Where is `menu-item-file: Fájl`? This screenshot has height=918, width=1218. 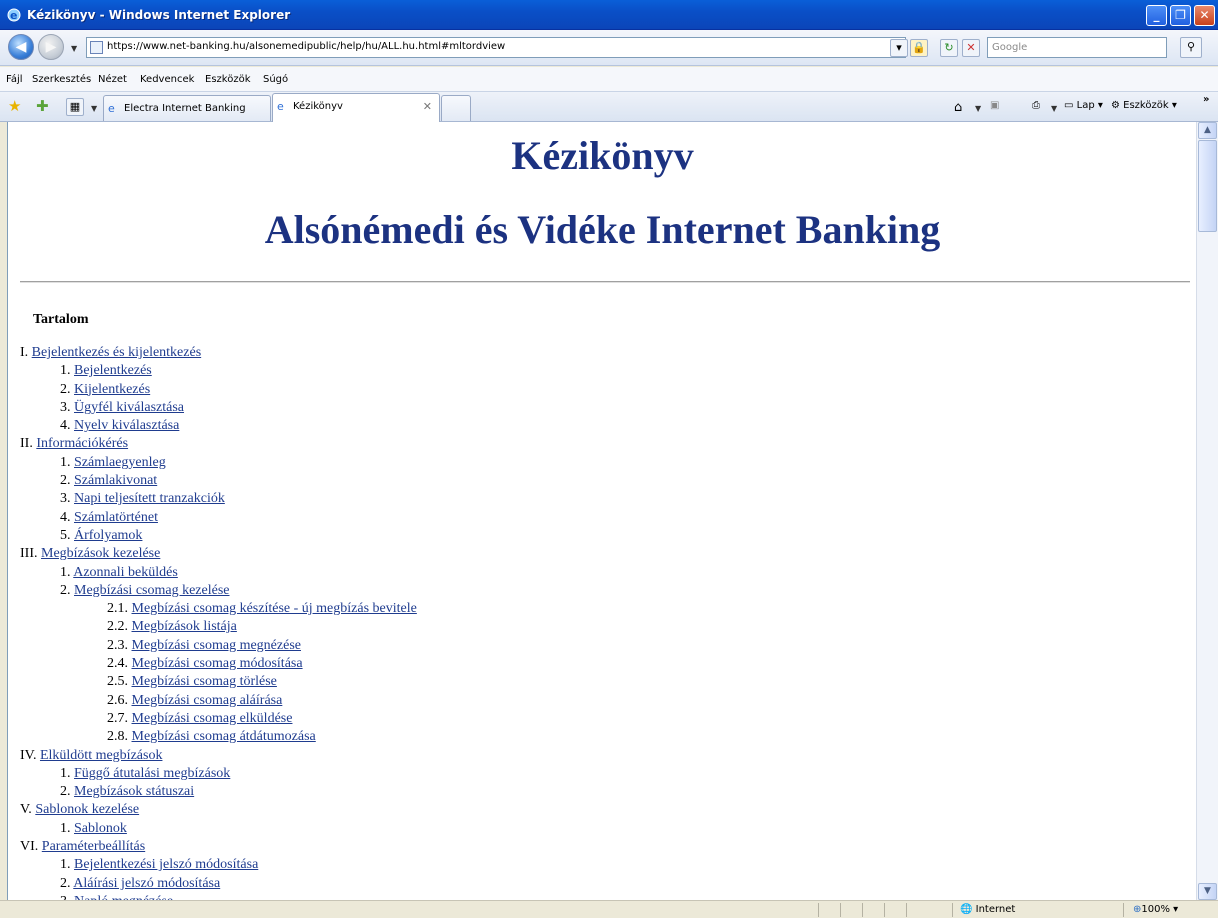 menu-item-file: Fájl is located at coordinates (14, 79).